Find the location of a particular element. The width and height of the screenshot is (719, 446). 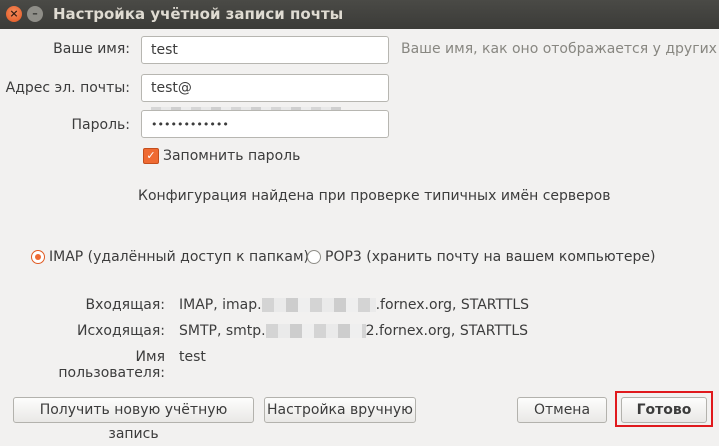

window-title: Настройка учётной записи почты is located at coordinates (198, 14).